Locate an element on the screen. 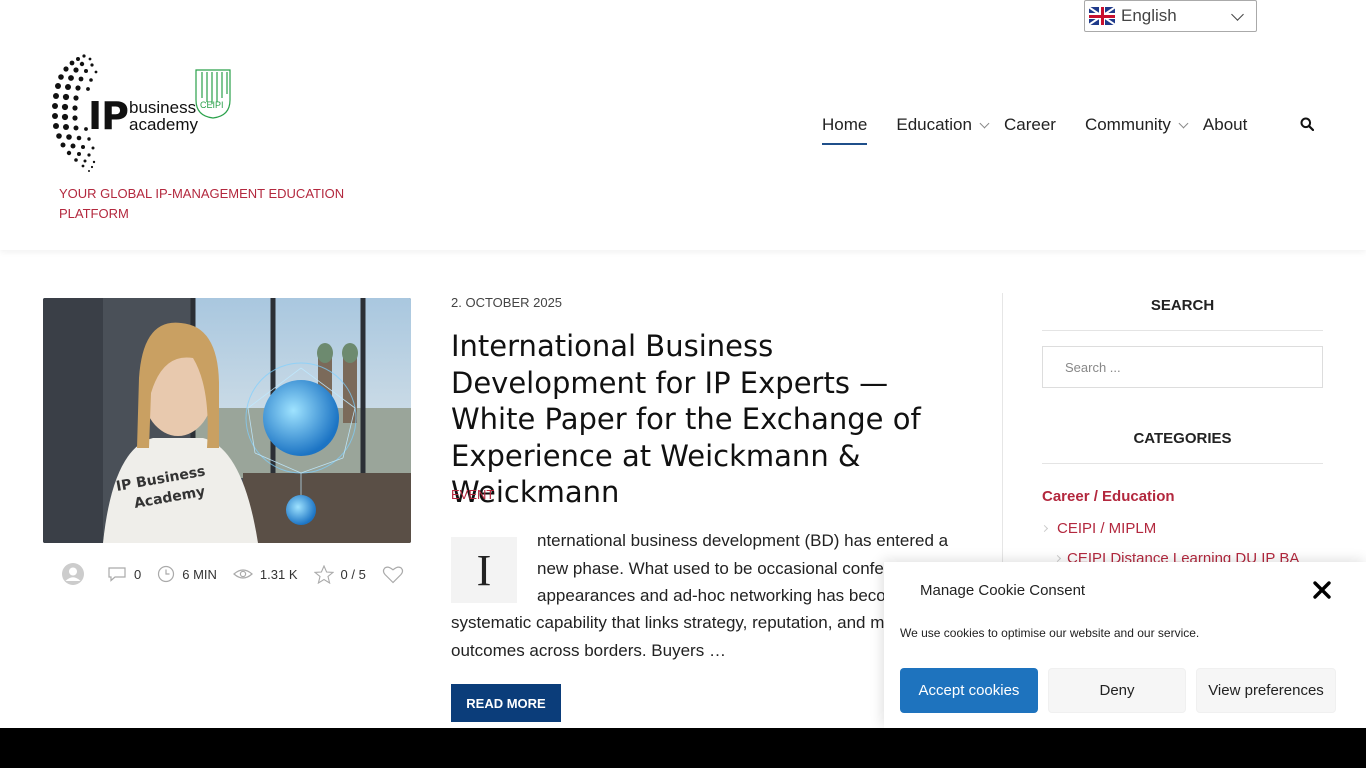 The height and width of the screenshot is (768, 1366). eye-icon is located at coordinates (243, 574).